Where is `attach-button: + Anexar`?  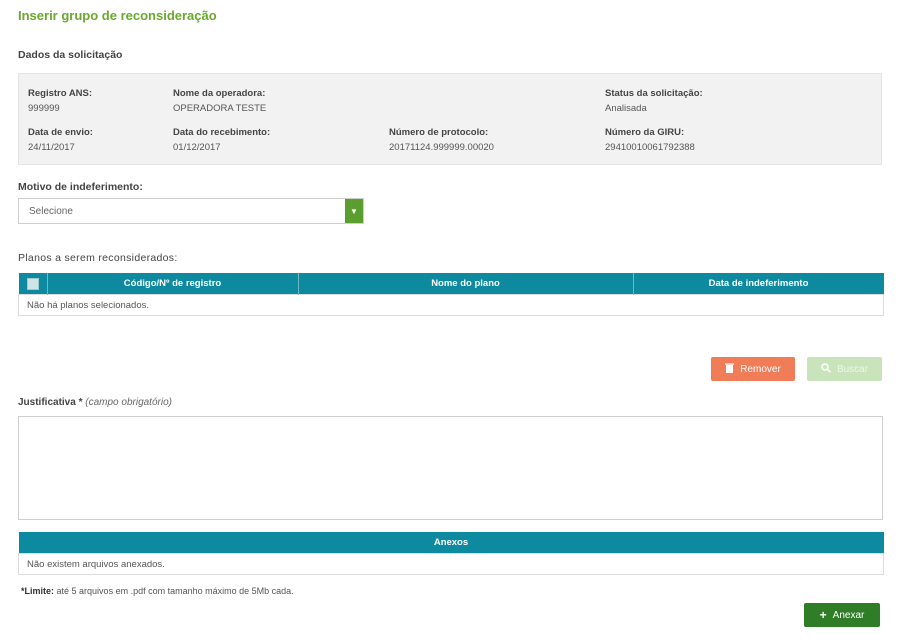 attach-button: + Anexar is located at coordinates (842, 615).